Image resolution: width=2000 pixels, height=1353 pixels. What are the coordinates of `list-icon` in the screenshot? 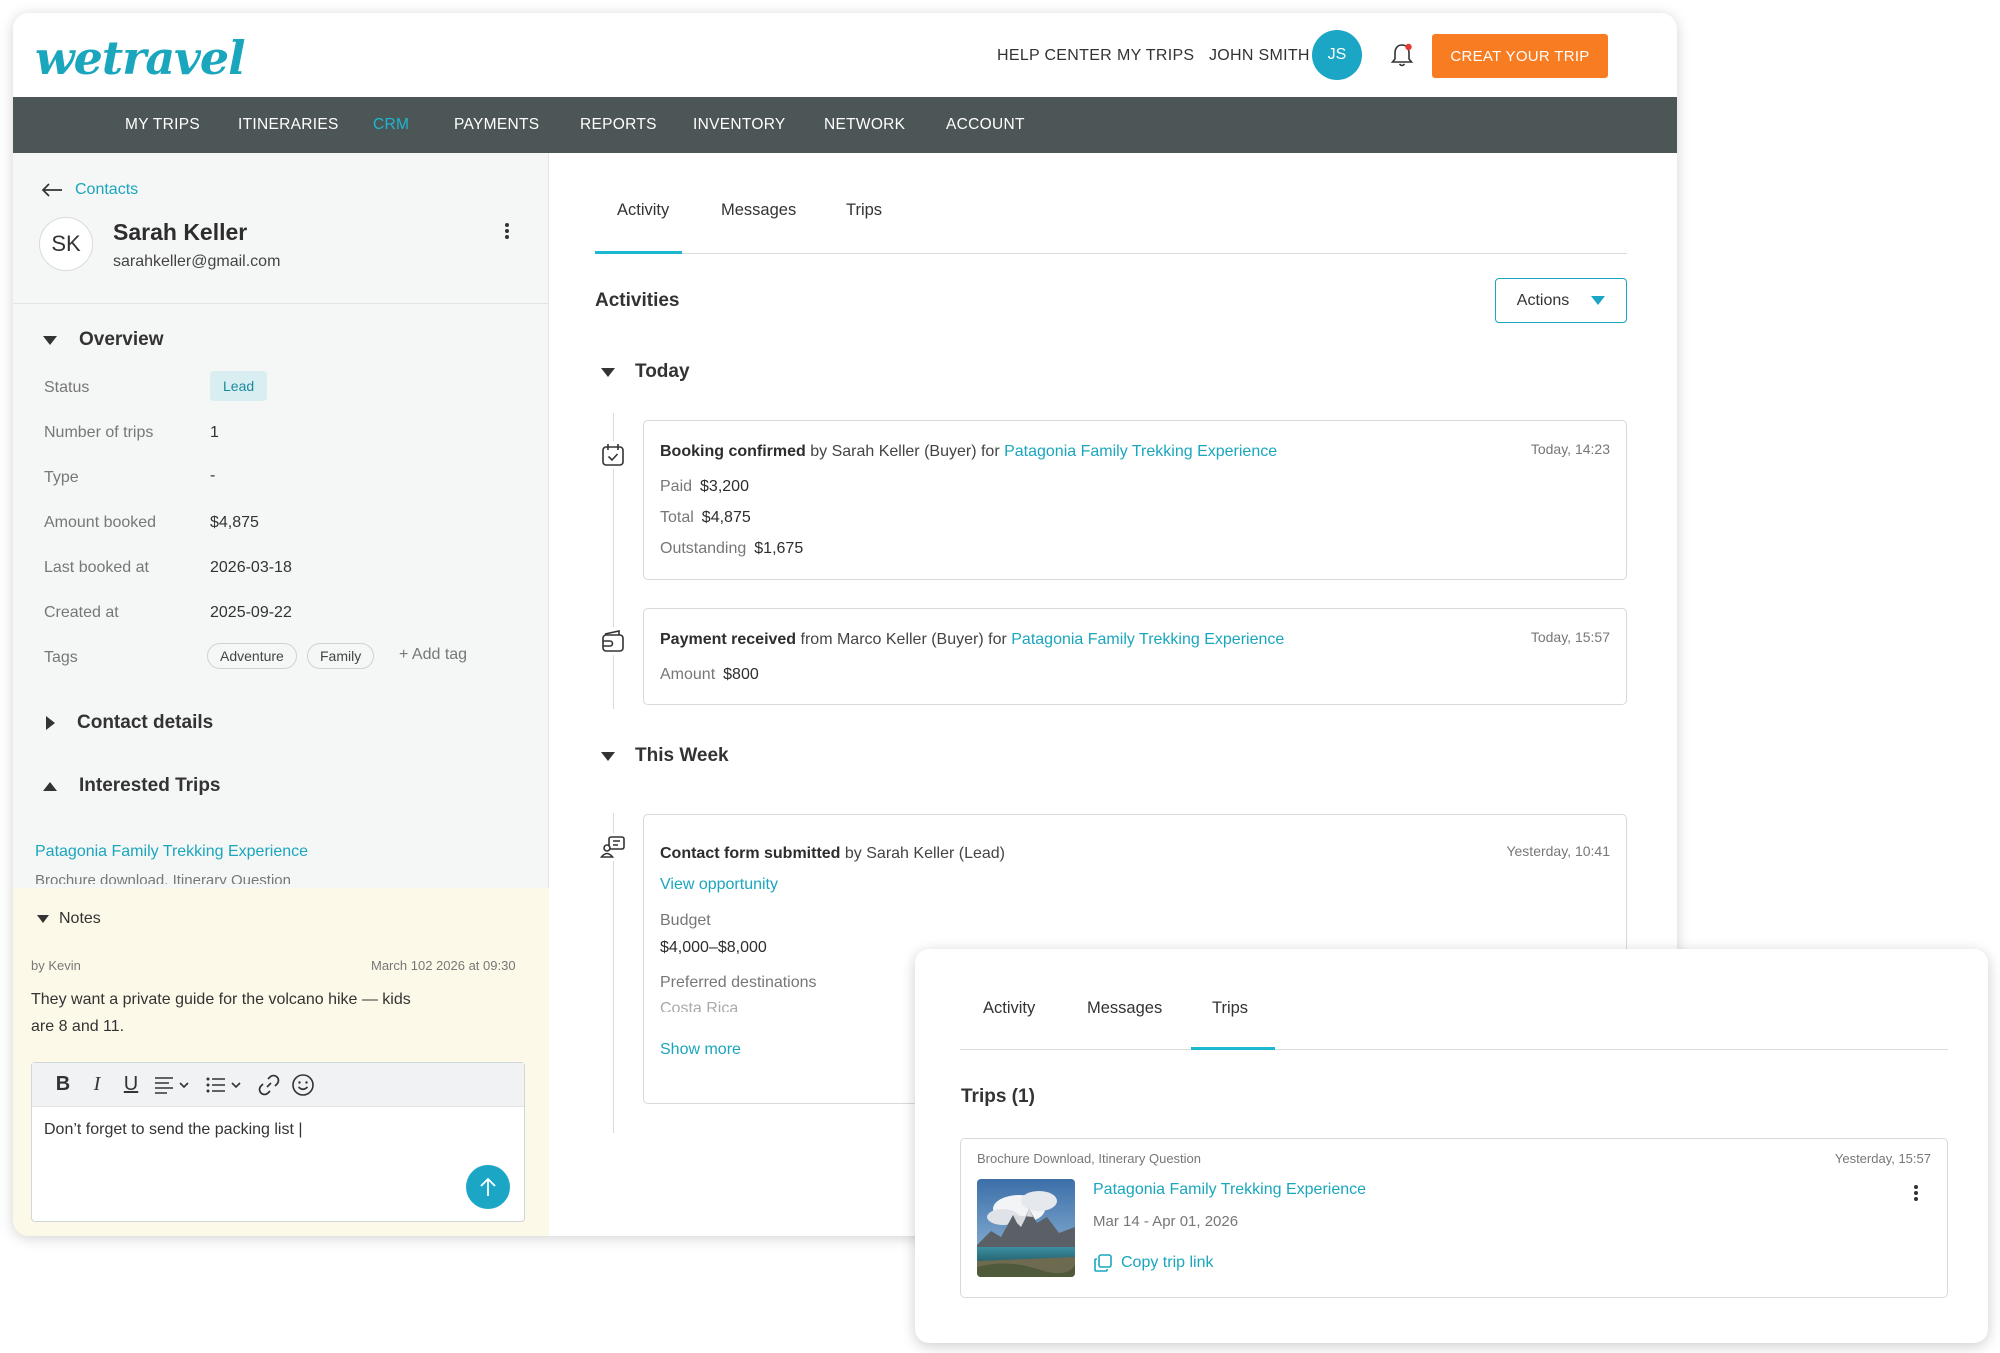 It's located at (226, 1085).